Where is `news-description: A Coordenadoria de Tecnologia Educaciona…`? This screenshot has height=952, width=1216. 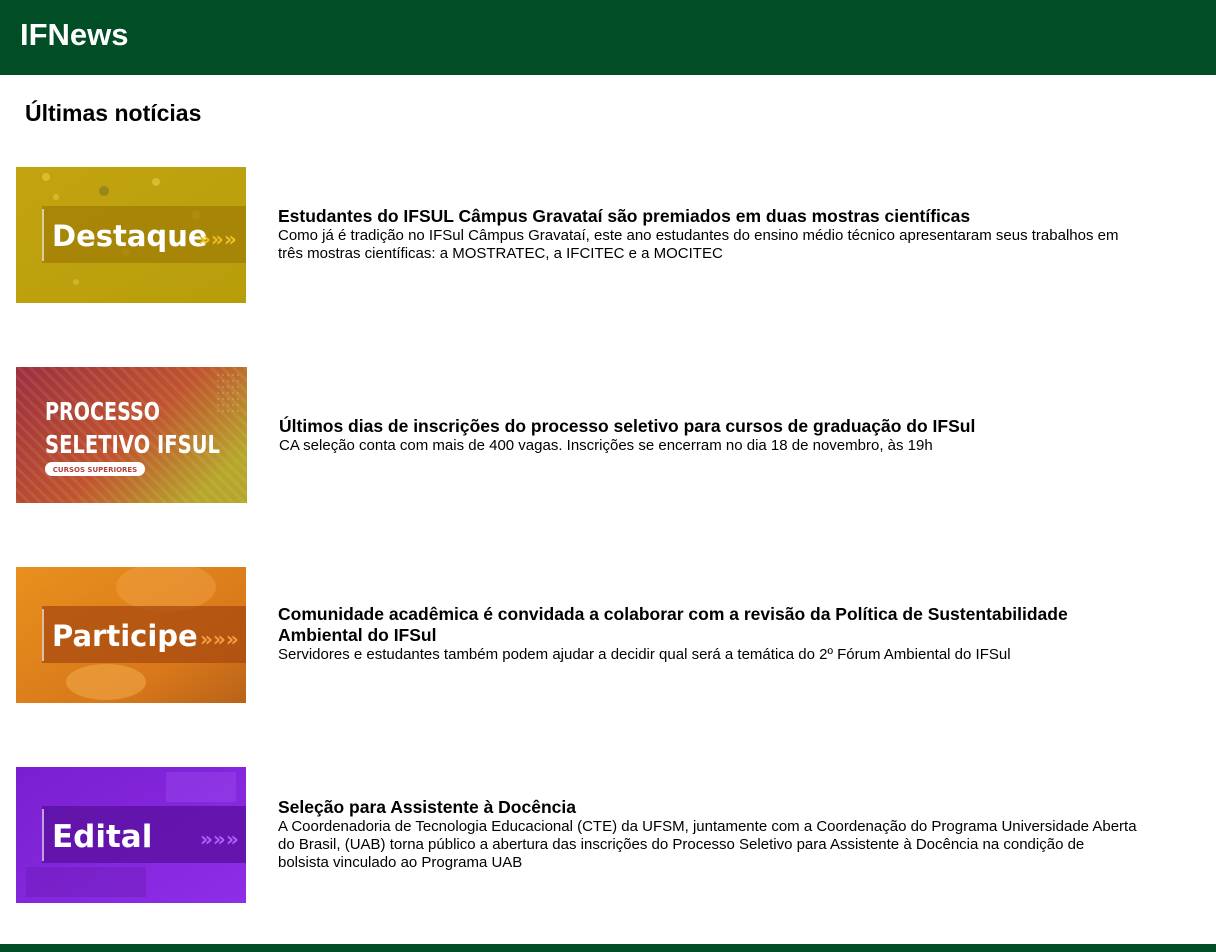 news-description: A Coordenadoria de Tecnologia Educaciona… is located at coordinates (707, 844).